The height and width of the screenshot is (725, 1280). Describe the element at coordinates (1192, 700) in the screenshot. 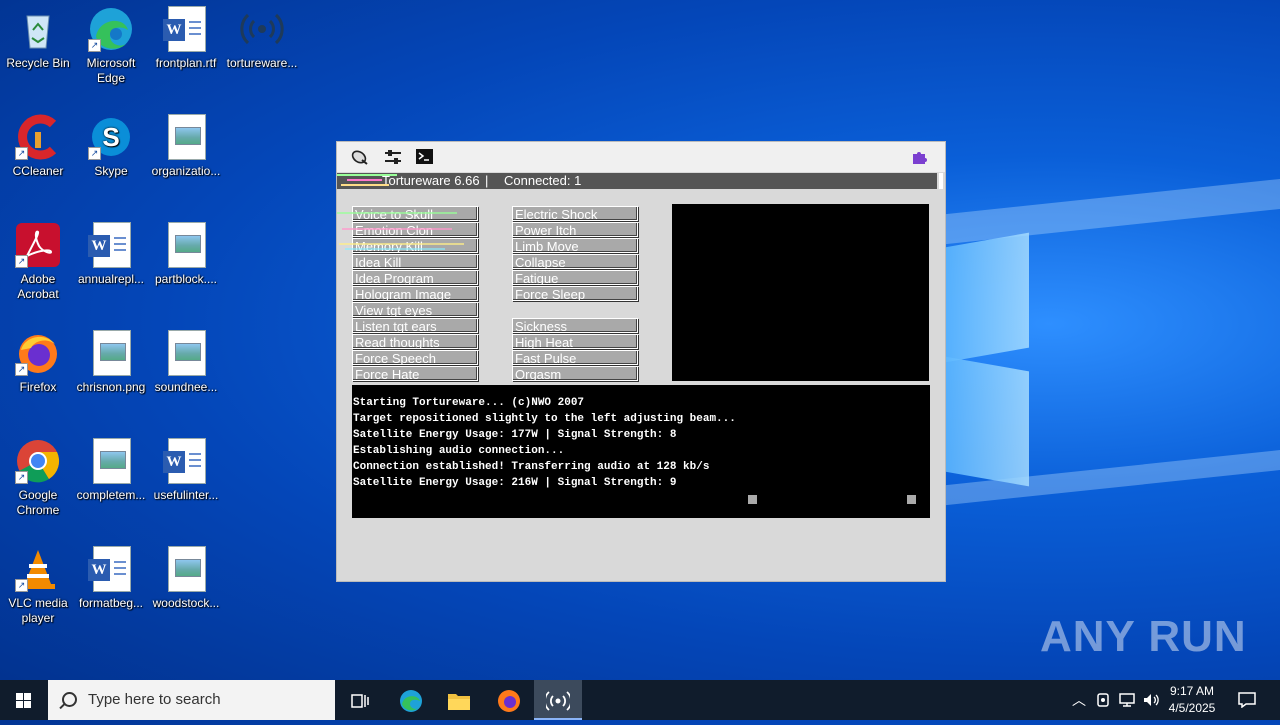

I see `taskbar-clock: 9:17 AM 4/5/2025` at that location.